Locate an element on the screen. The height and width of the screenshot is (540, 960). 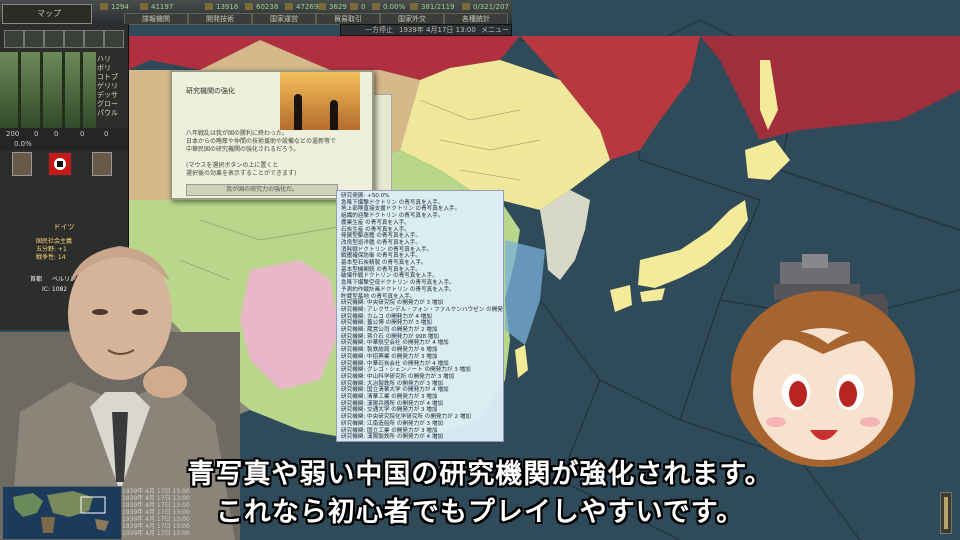
resource-money: 3629 is located at coordinates (332, 7).